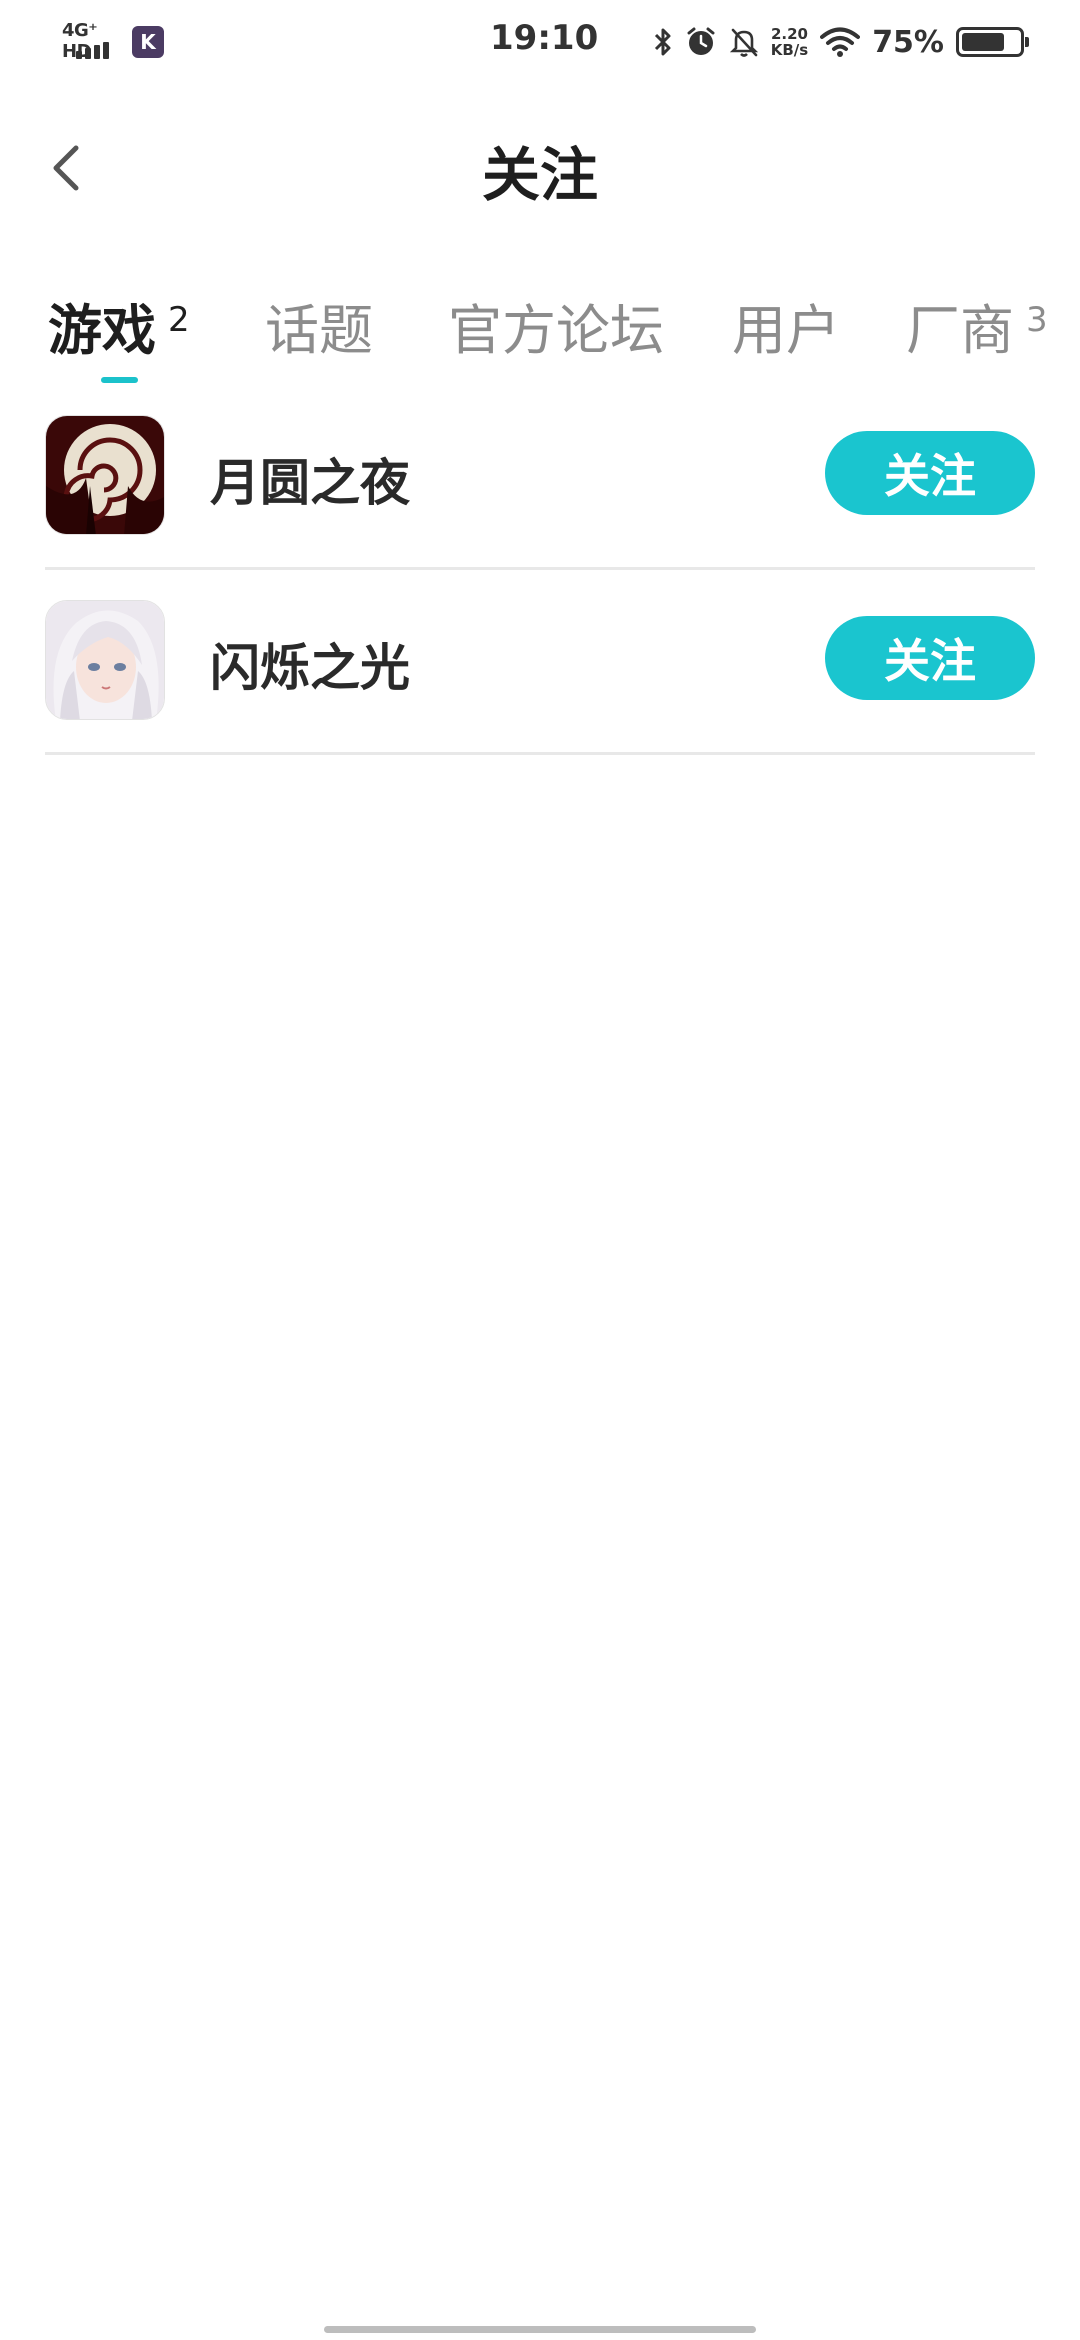 The image size is (1080, 2340). I want to click on alarm-icon, so click(701, 41).